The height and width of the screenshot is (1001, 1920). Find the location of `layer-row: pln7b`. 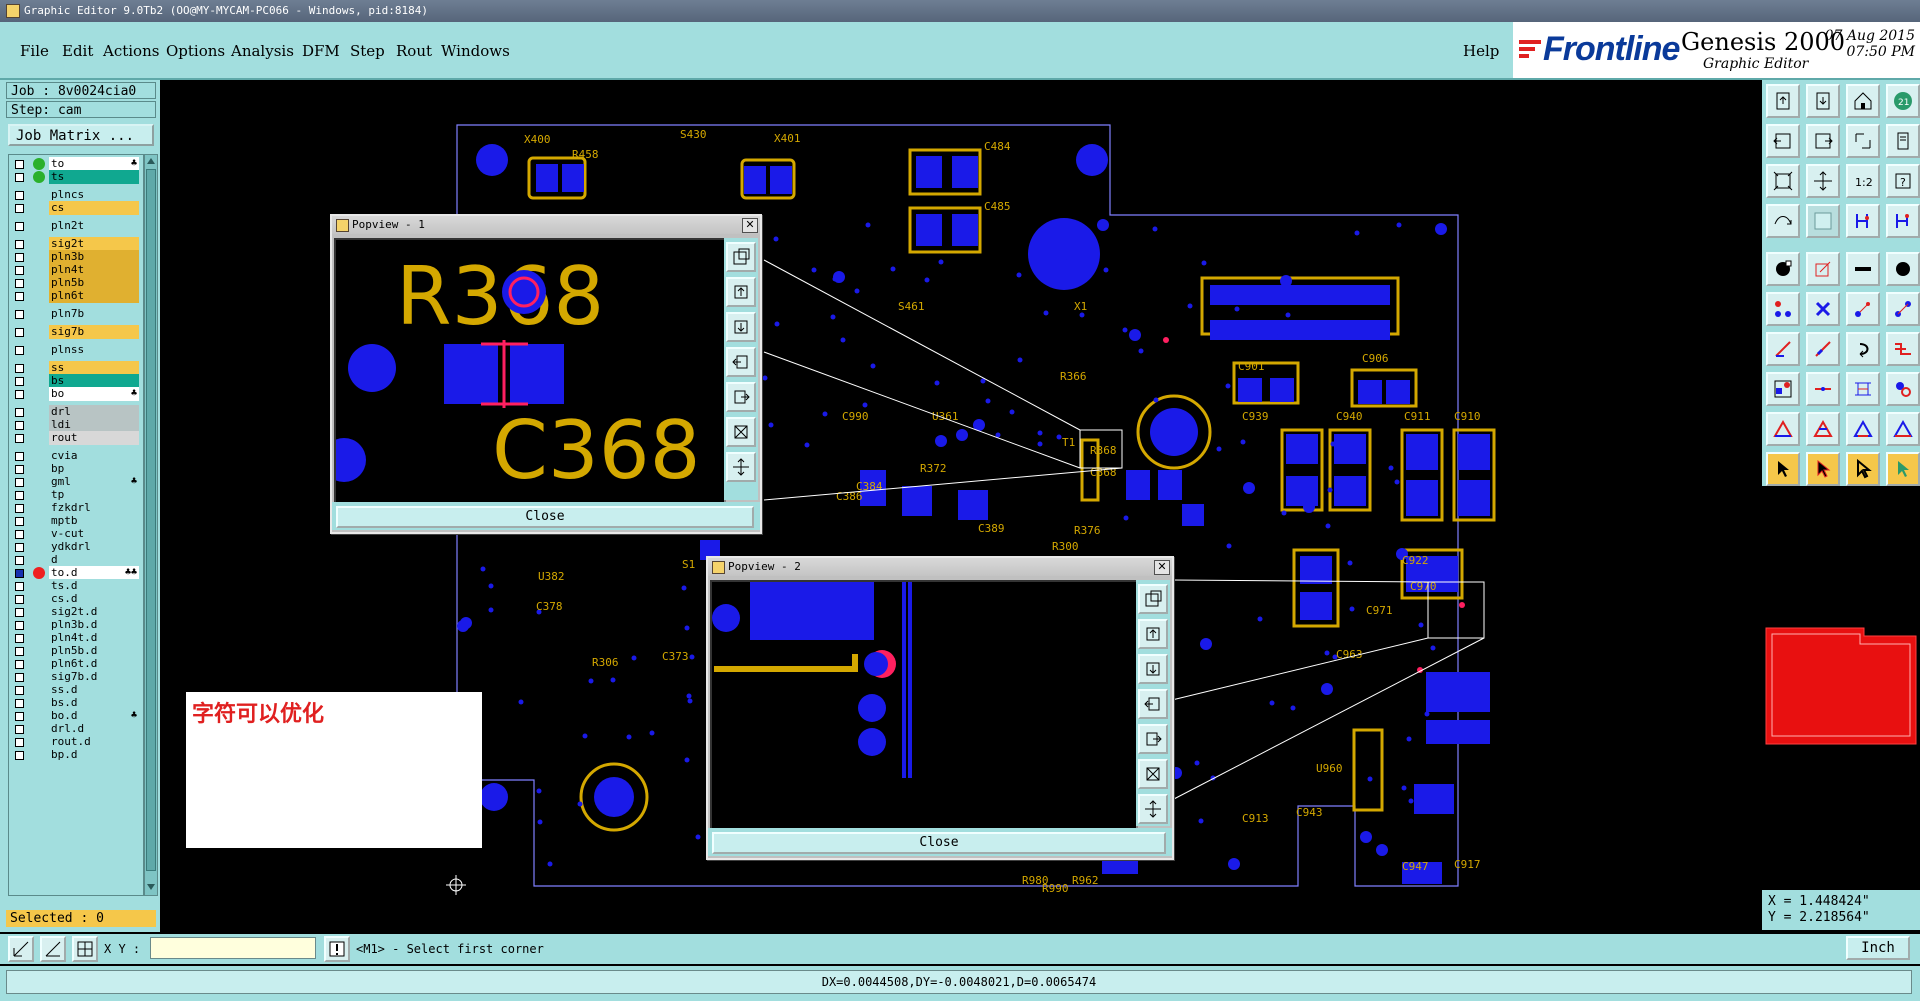

layer-row: pln7b is located at coordinates (76, 314).